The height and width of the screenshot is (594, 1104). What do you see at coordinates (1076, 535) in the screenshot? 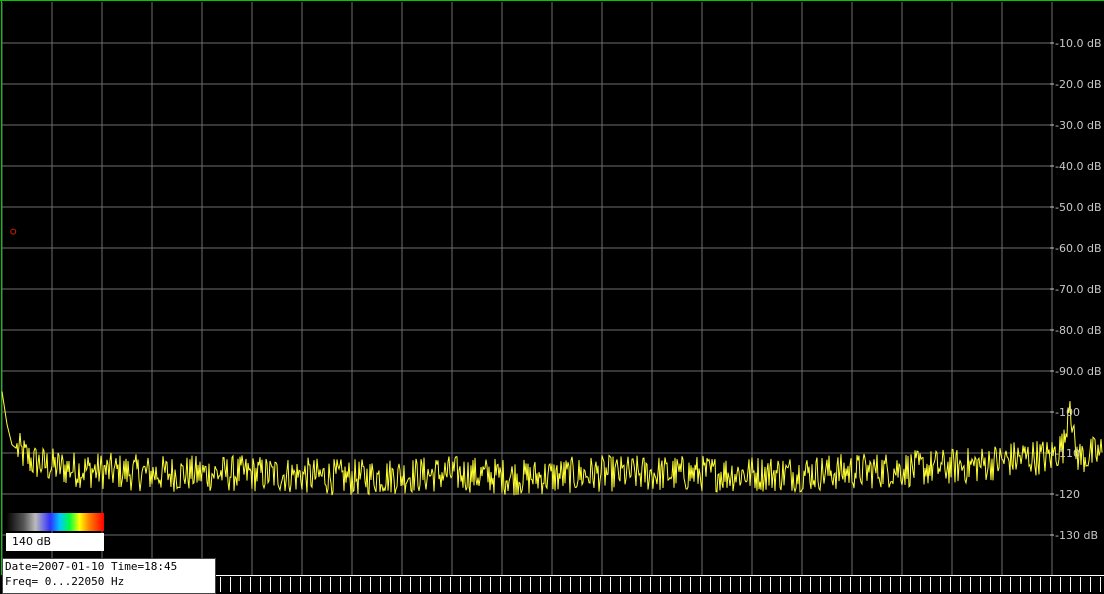
I see `y-tick-label: -130 dB` at bounding box center [1076, 535].